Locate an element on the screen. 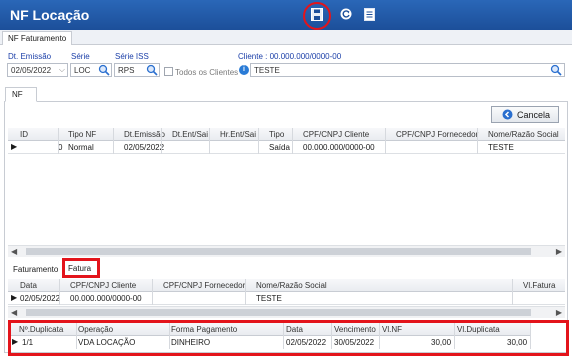  col-id: ID is located at coordinates (24, 134).